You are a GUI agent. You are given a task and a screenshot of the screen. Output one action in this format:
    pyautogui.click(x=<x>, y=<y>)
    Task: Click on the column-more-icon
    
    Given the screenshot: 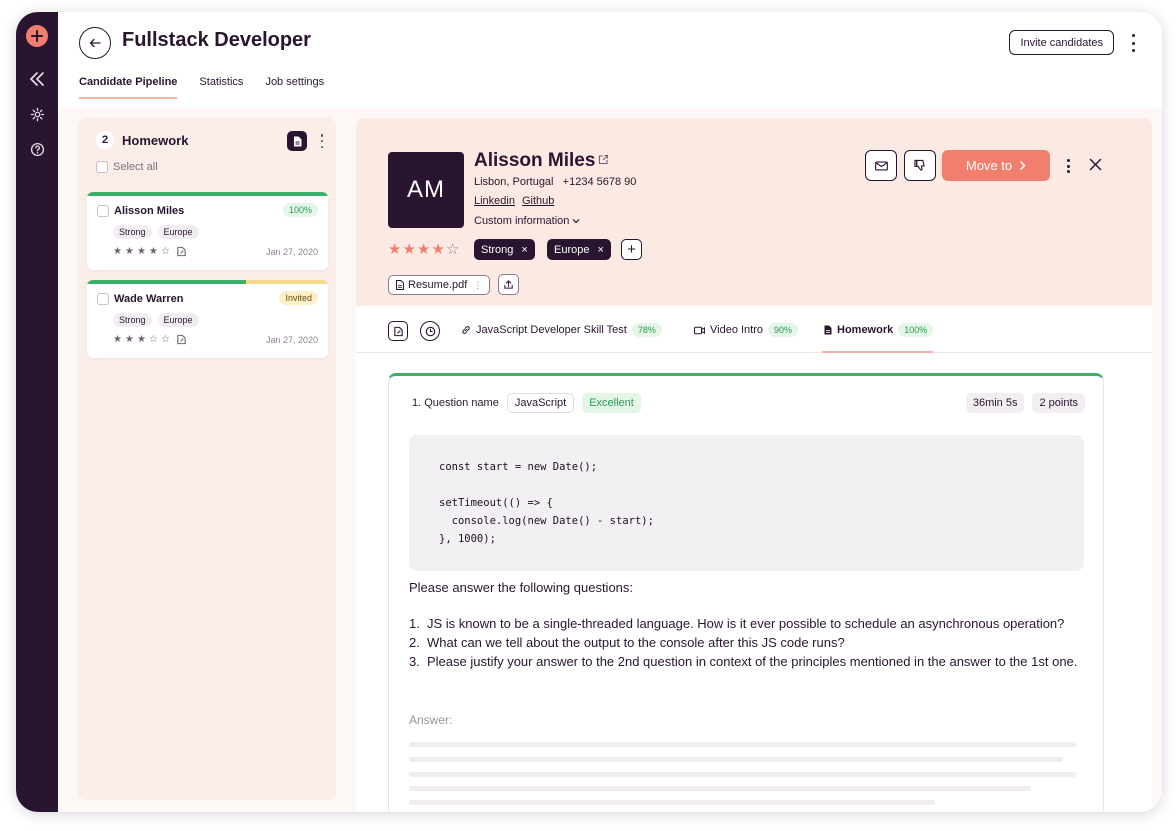 What is the action you would take?
    pyautogui.click(x=322, y=141)
    